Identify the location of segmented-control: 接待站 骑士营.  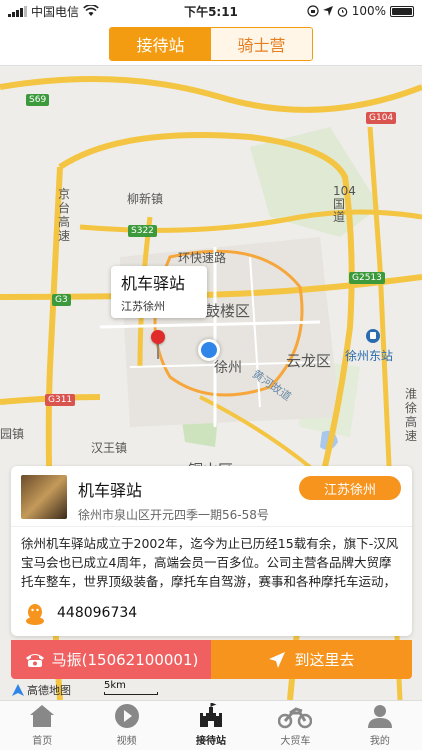
(211, 43).